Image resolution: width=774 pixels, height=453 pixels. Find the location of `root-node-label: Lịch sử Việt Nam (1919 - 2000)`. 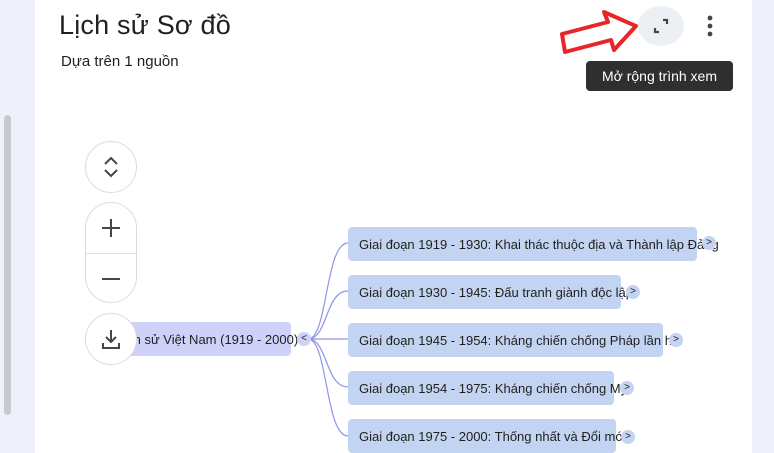

root-node-label: Lịch sử Việt Nam (1919 - 2000) is located at coordinates (208, 339).